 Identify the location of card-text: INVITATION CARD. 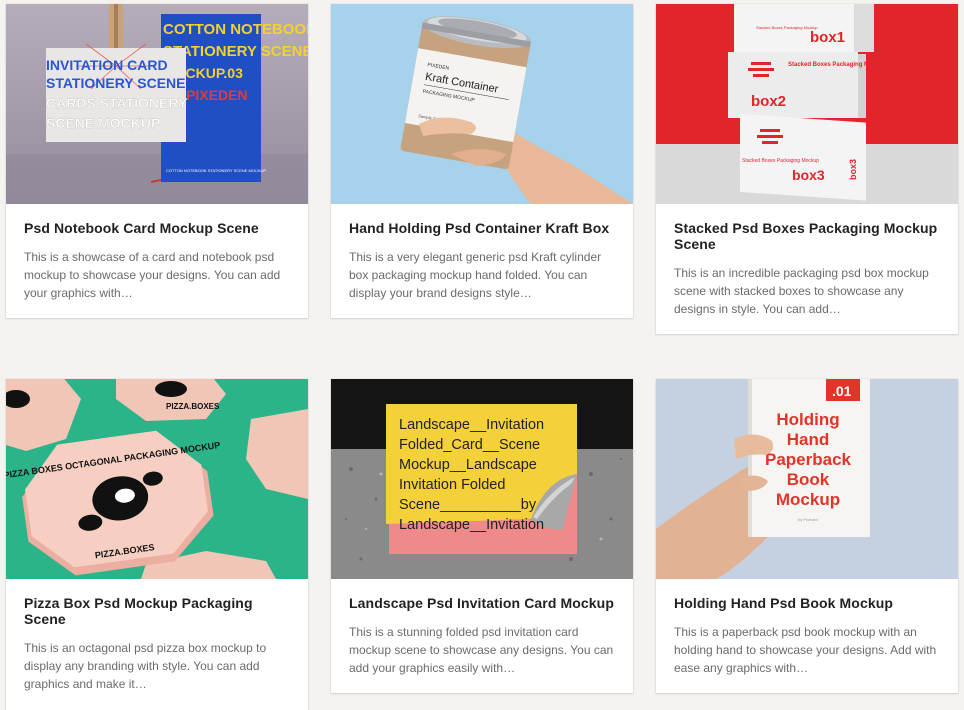
(107, 65).